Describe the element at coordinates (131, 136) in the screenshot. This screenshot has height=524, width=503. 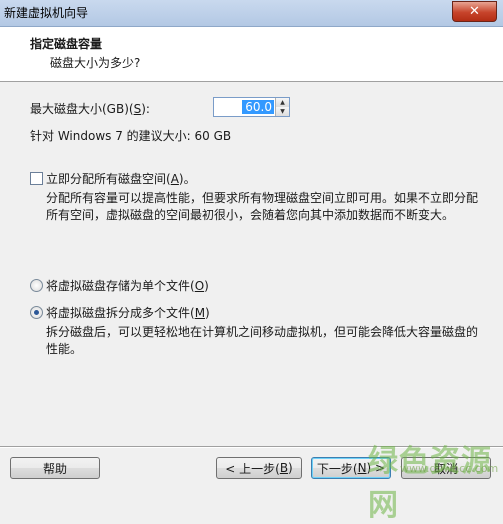
I see `recommended-size-text: 针对 Windows 7 的建议大小: 60 GB` at that location.